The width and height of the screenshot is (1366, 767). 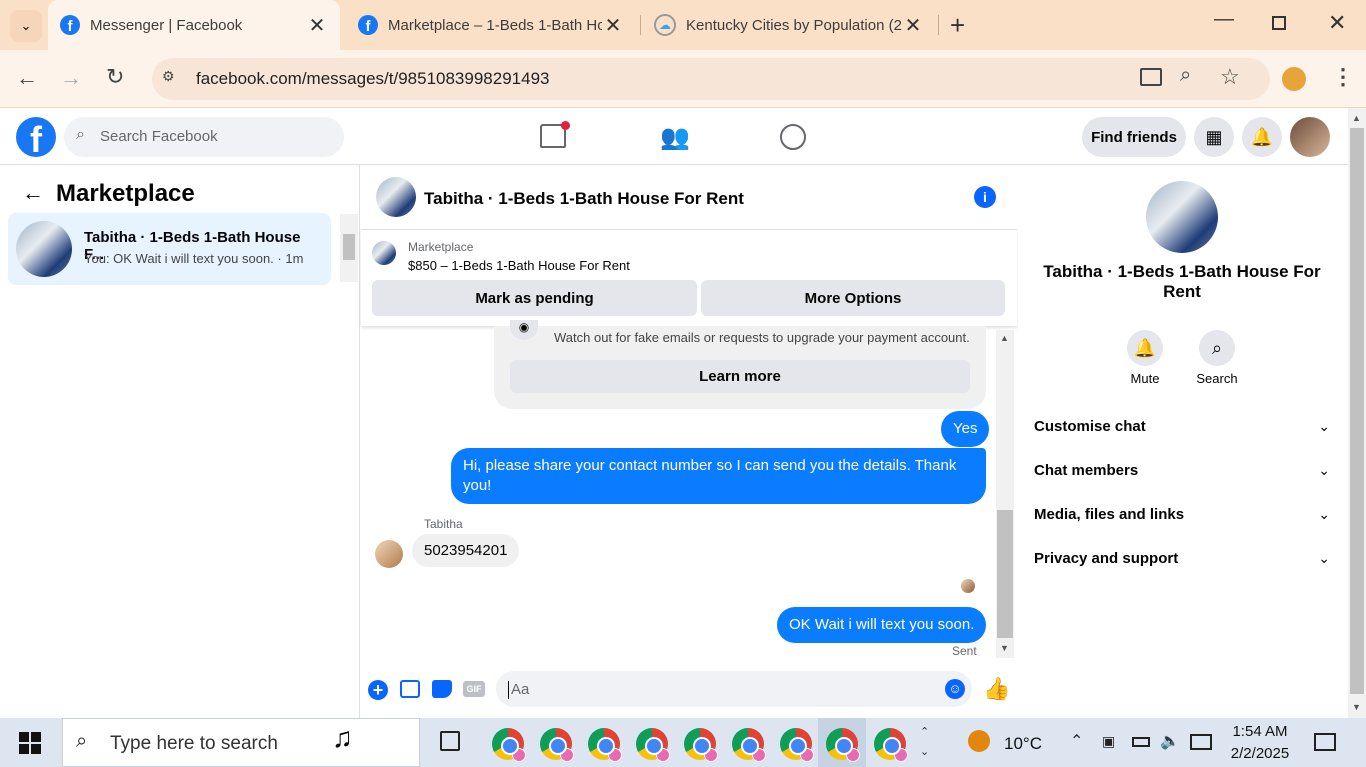 I want to click on gif-icon: GIF, so click(x=474, y=689).